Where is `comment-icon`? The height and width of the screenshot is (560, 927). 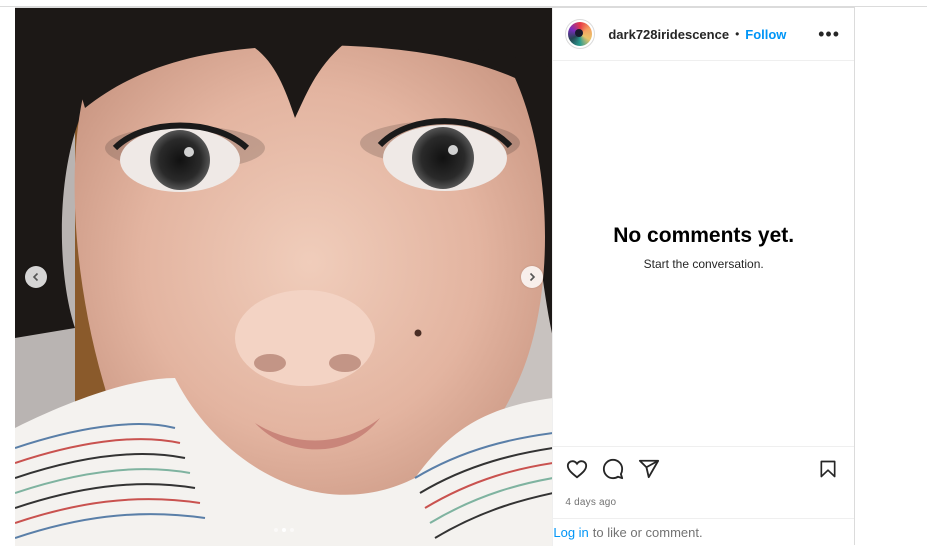 comment-icon is located at coordinates (613, 469).